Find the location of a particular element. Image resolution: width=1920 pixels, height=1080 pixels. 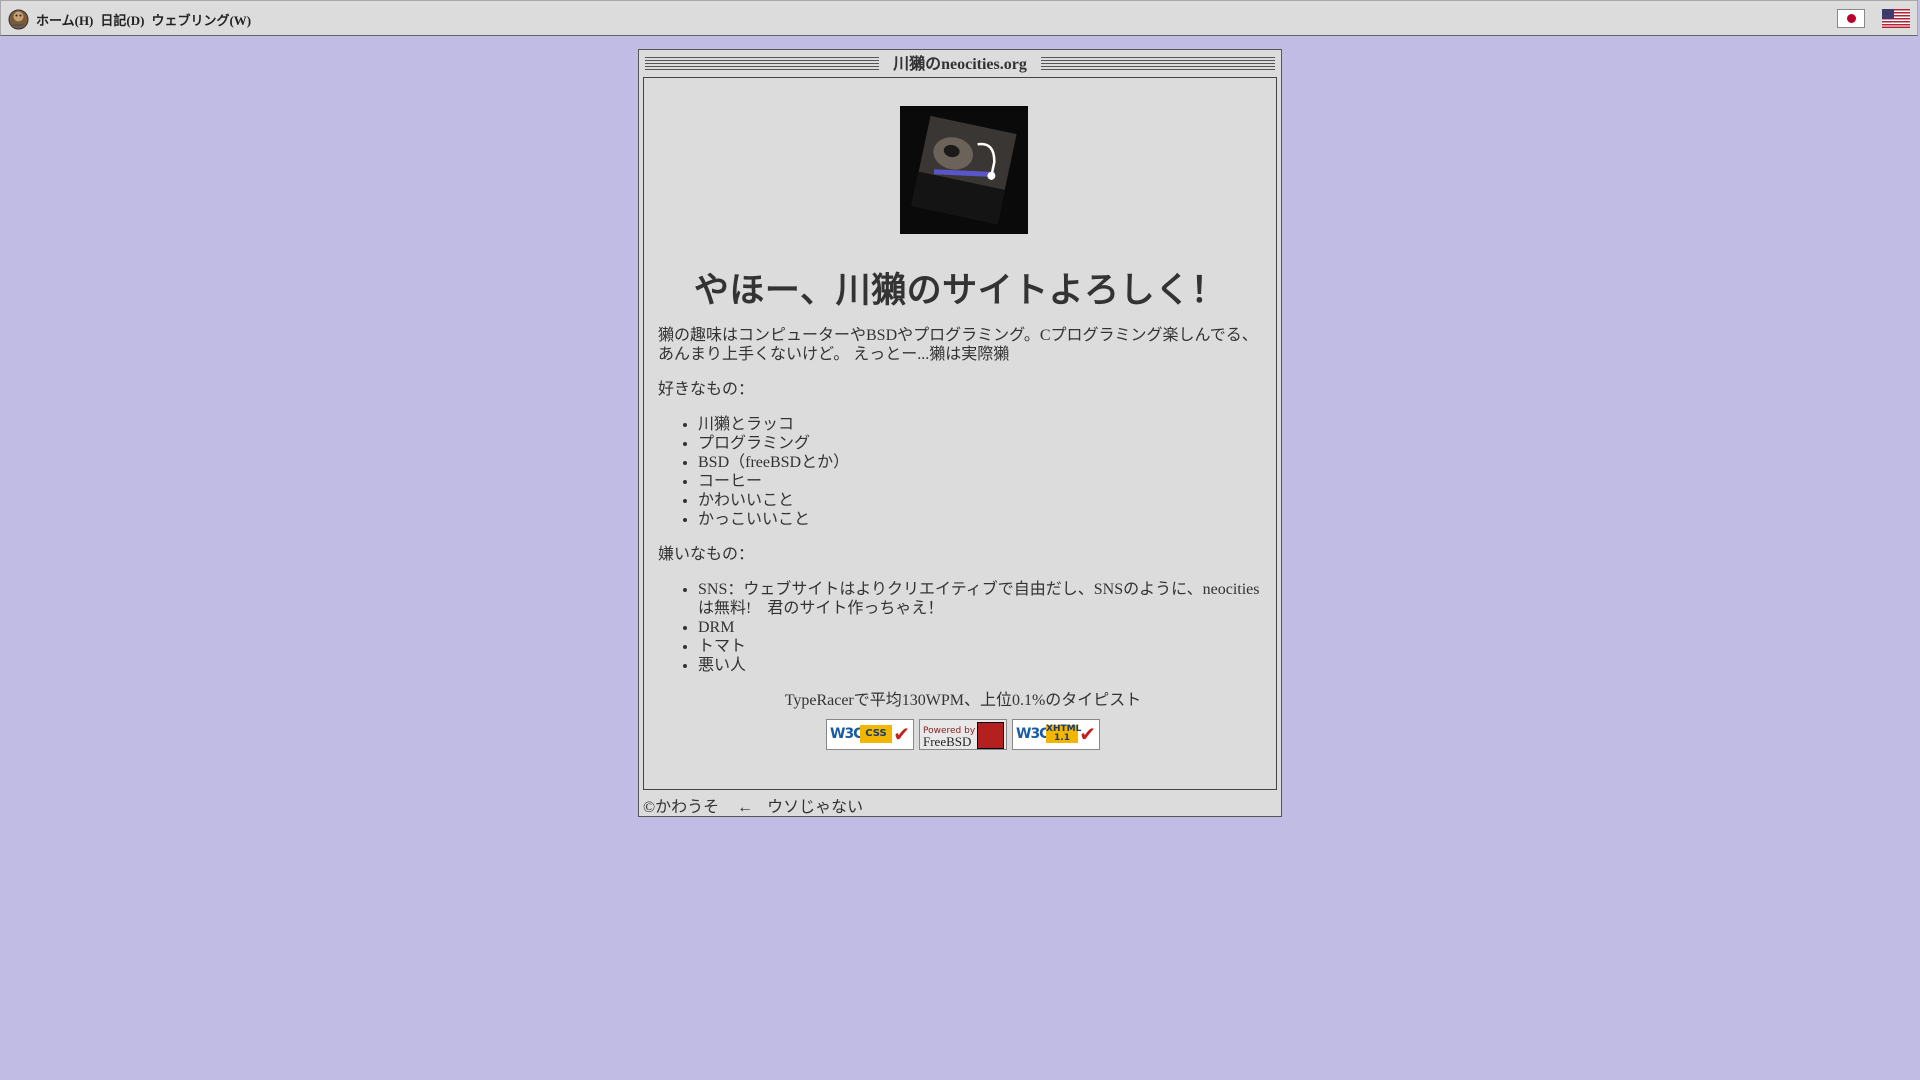

window-titlebar: 川獺のneocities.org is located at coordinates (960, 65).